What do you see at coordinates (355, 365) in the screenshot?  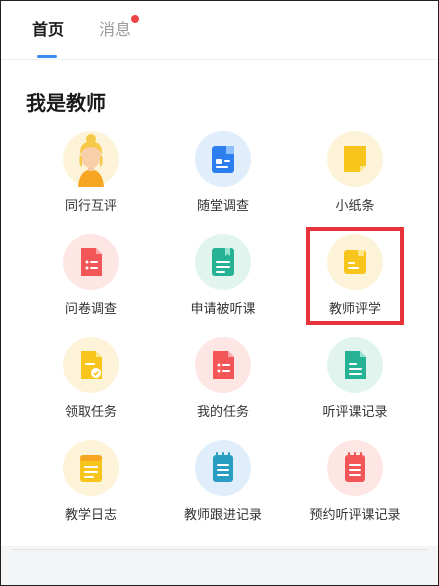 I see `record-document-icon` at bounding box center [355, 365].